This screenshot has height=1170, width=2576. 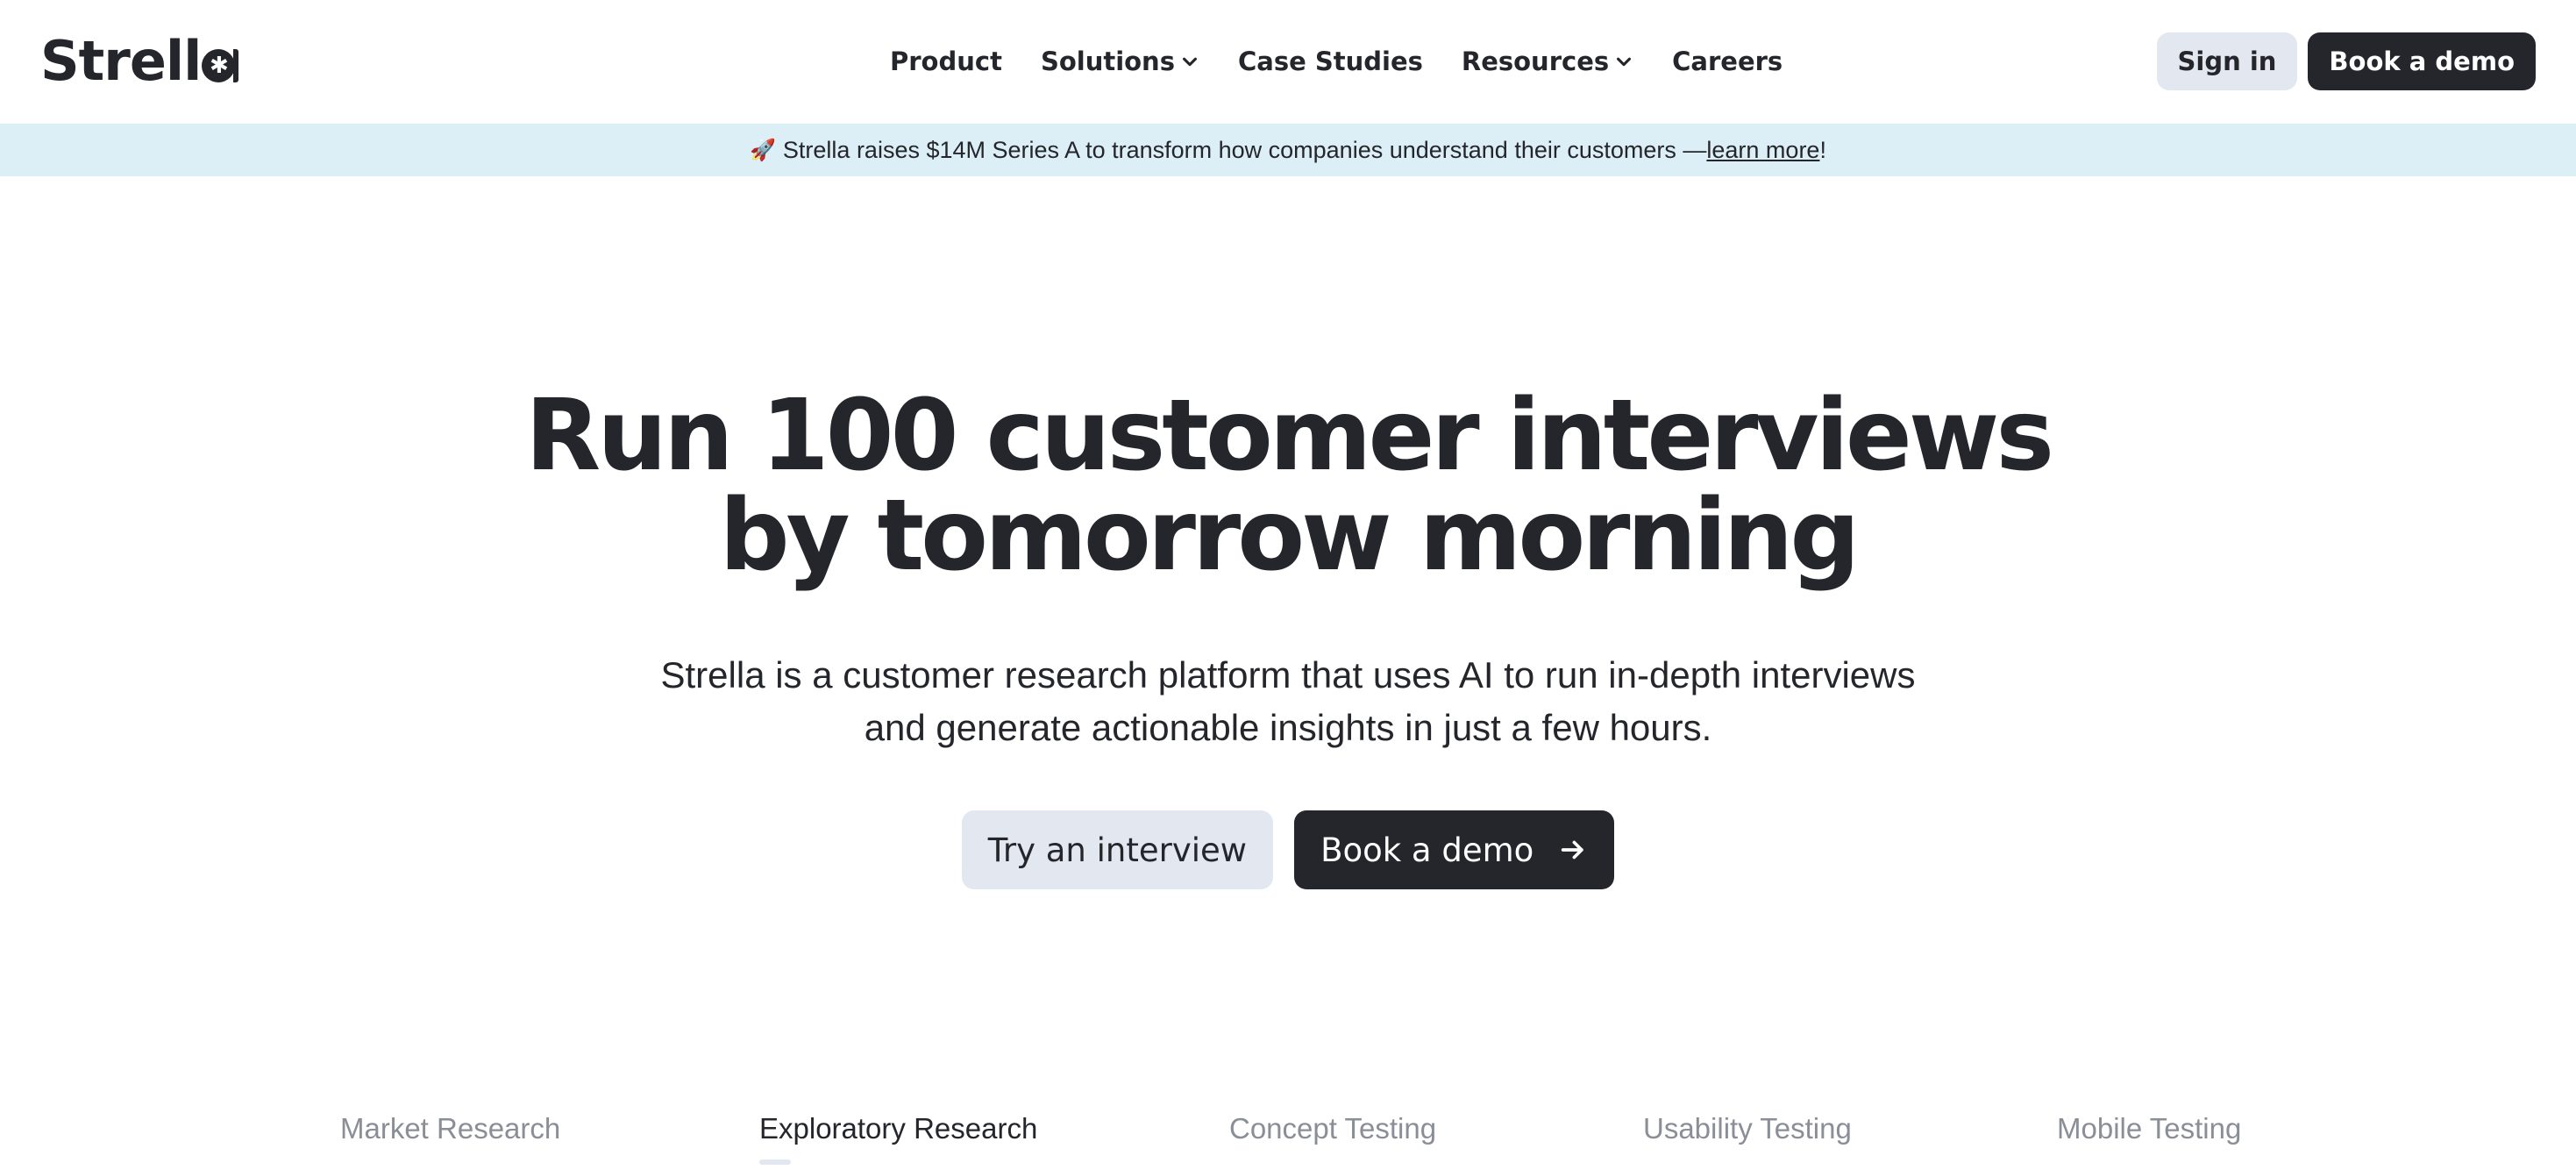 What do you see at coordinates (775, 1162) in the screenshot?
I see `active-tab-indicator` at bounding box center [775, 1162].